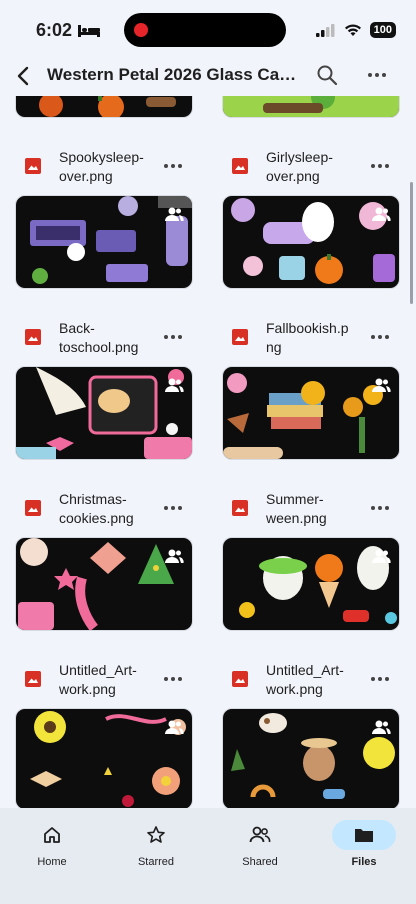  I want to click on search-icon, so click(327, 75).